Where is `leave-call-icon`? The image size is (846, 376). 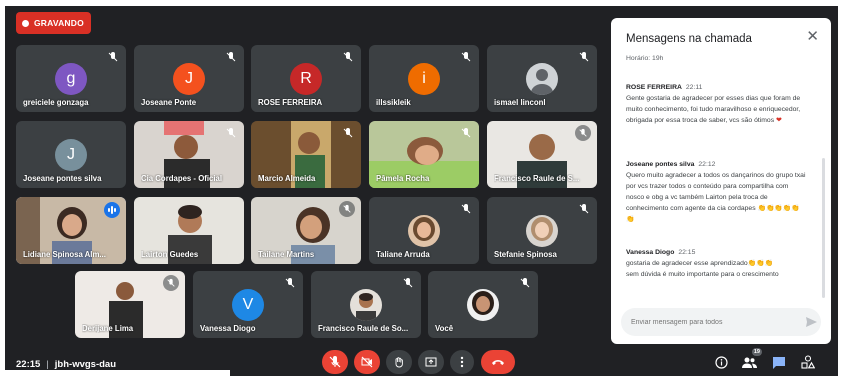 leave-call-icon is located at coordinates (498, 362).